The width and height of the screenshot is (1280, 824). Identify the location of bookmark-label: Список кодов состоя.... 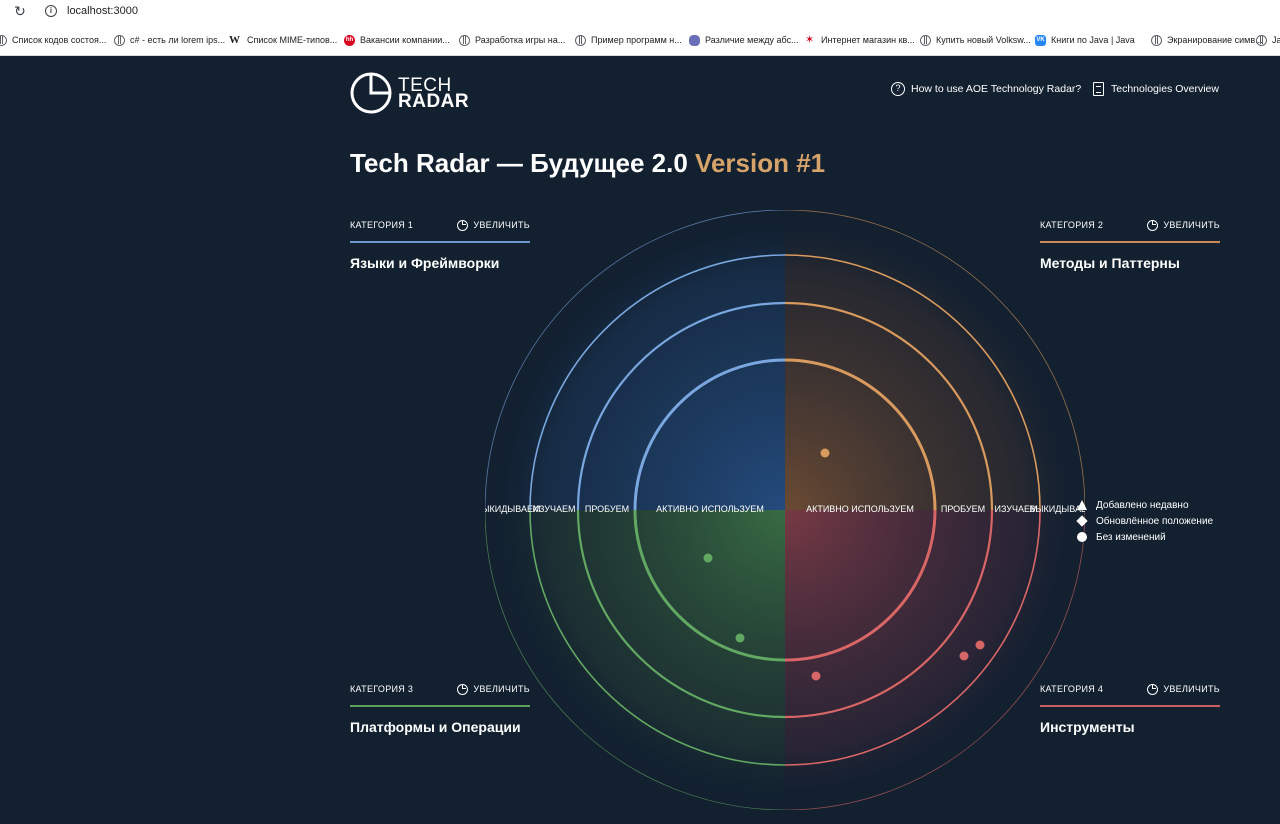
(59, 40).